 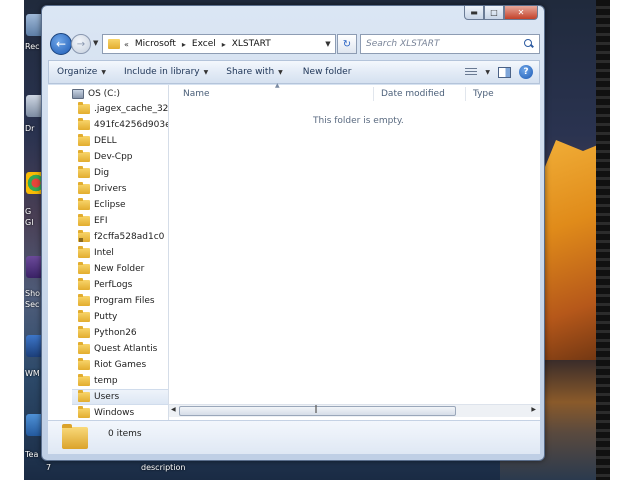 I want to click on desktop-label: Sho, so click(x=33, y=293).